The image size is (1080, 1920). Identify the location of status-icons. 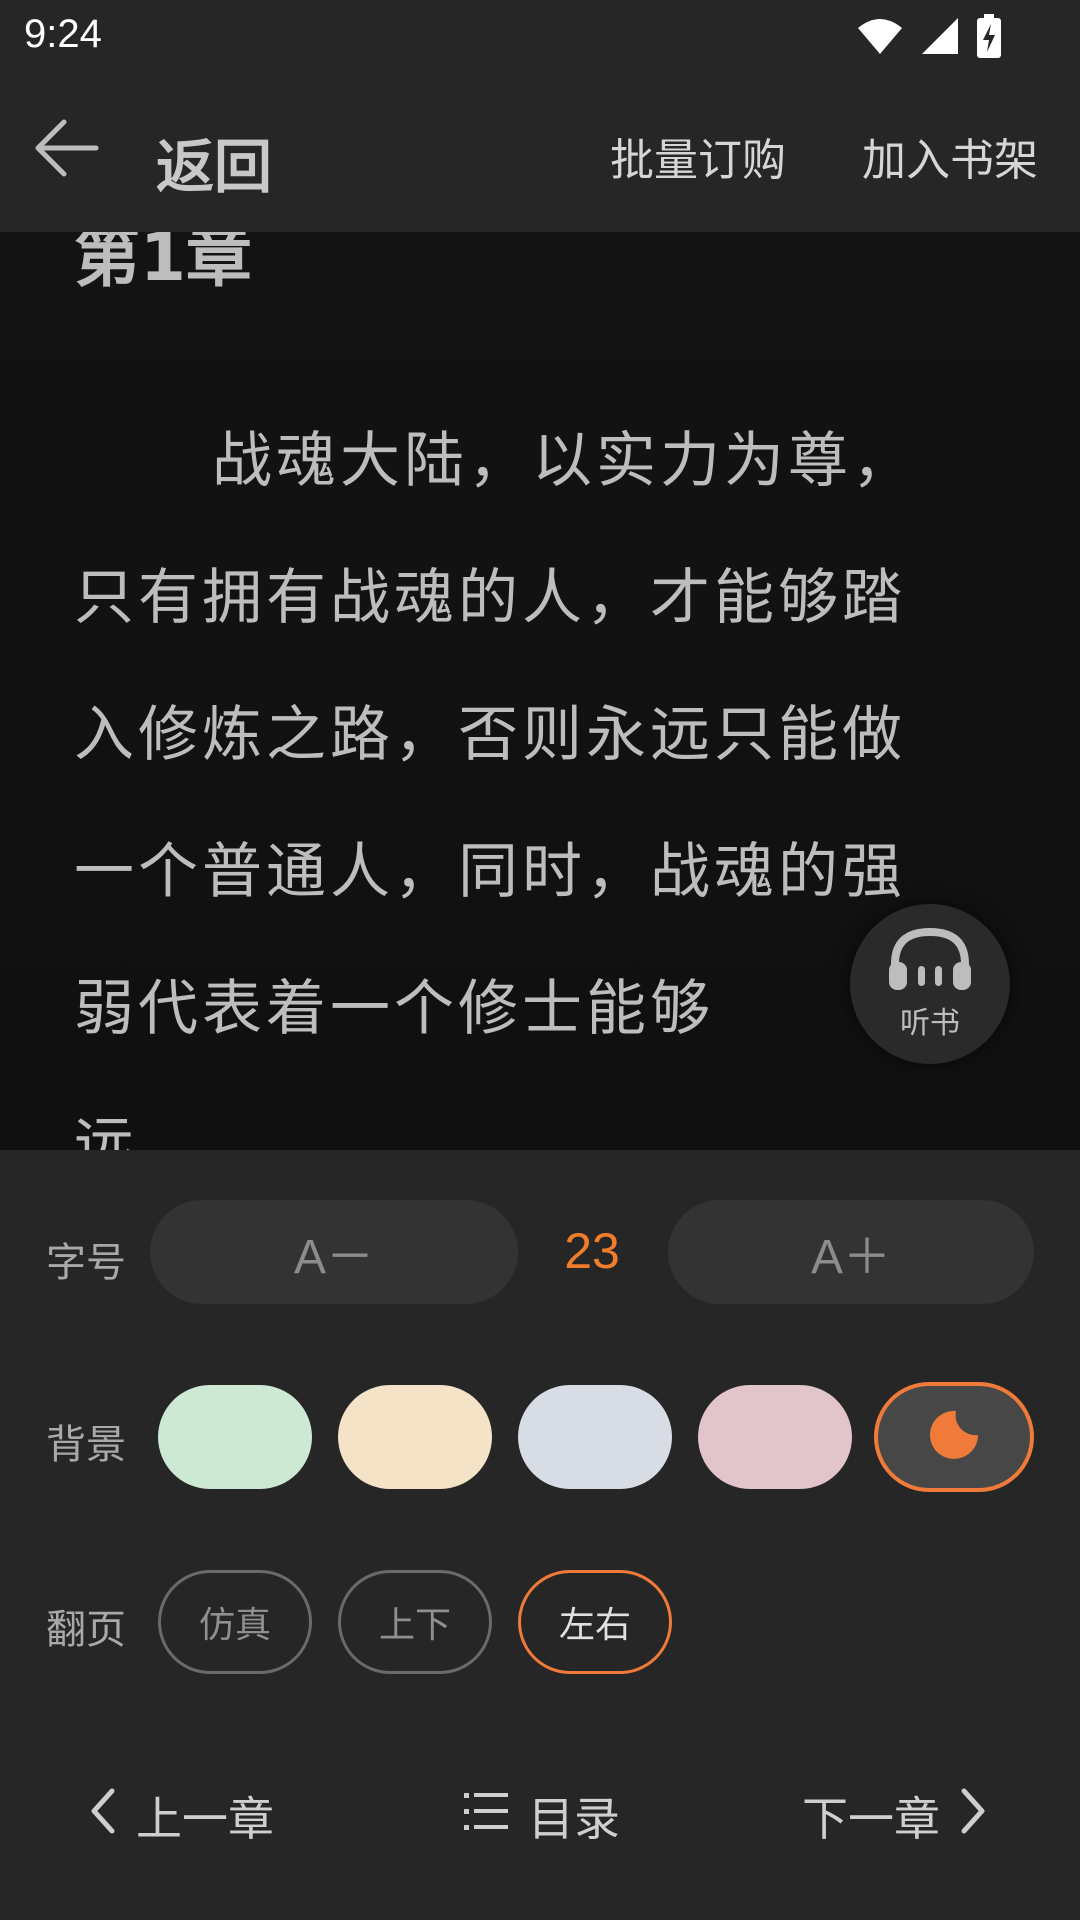
(929, 38).